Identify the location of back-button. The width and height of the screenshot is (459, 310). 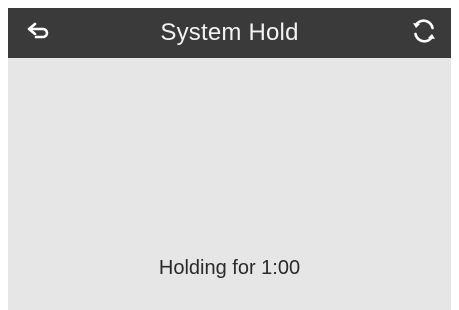
(39, 33).